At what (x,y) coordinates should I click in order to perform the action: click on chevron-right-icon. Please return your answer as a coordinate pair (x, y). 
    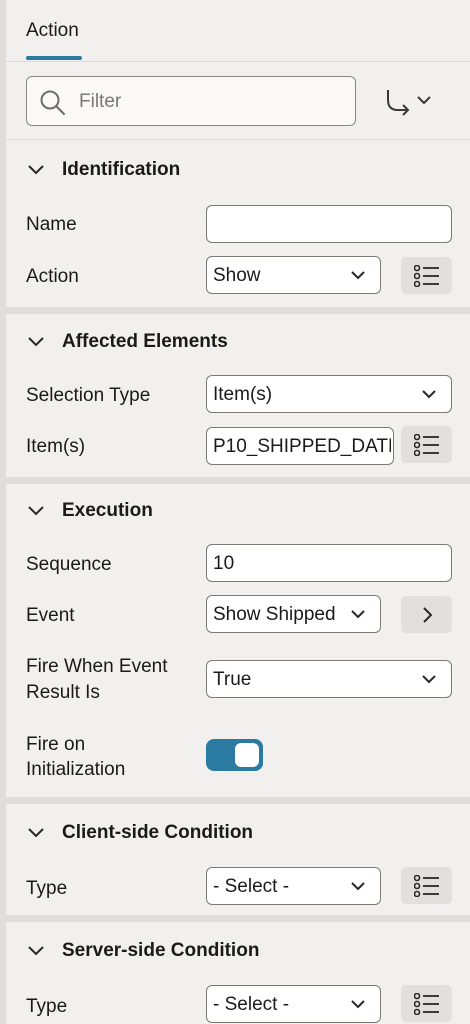
    Looking at the image, I should click on (428, 615).